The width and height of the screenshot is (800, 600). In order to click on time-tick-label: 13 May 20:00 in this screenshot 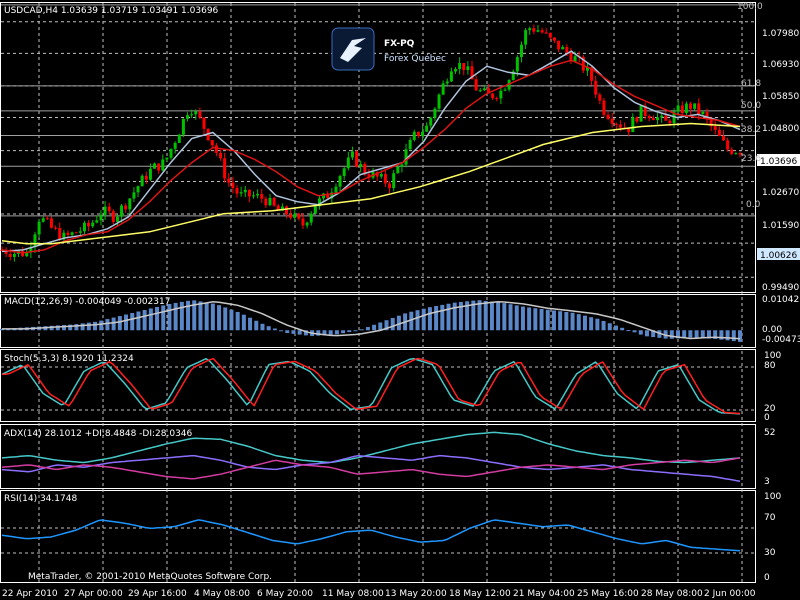, I will do `click(416, 594)`.